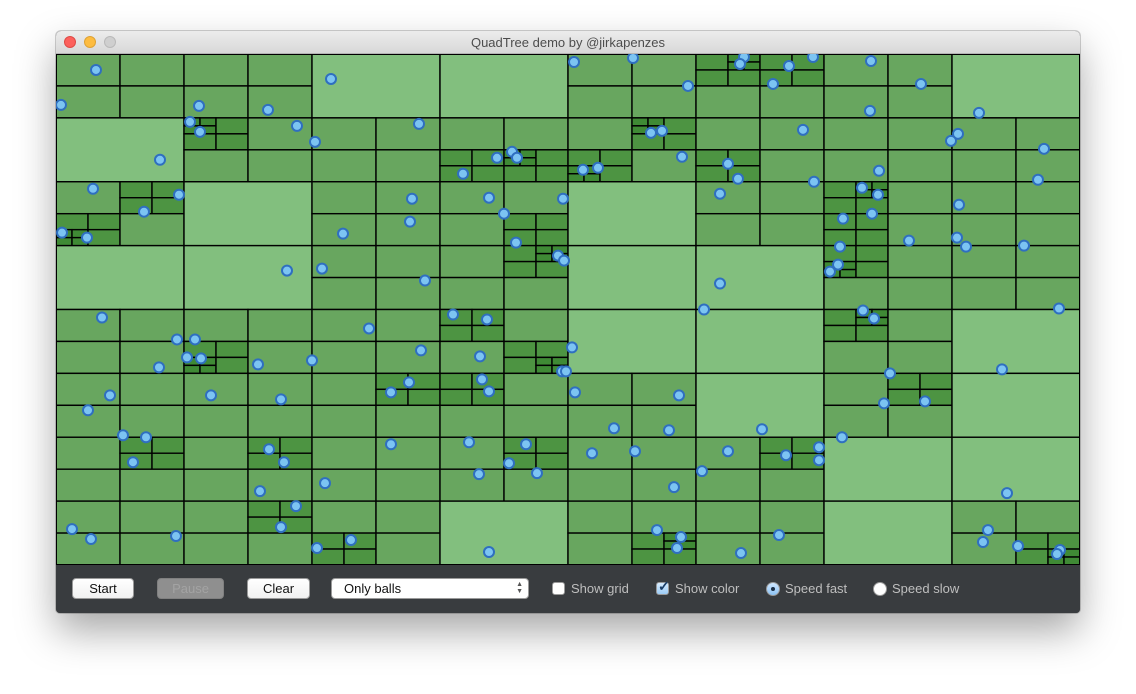  What do you see at coordinates (430, 588) in the screenshot?
I see `mode-select: Only balls ▲ ▼` at bounding box center [430, 588].